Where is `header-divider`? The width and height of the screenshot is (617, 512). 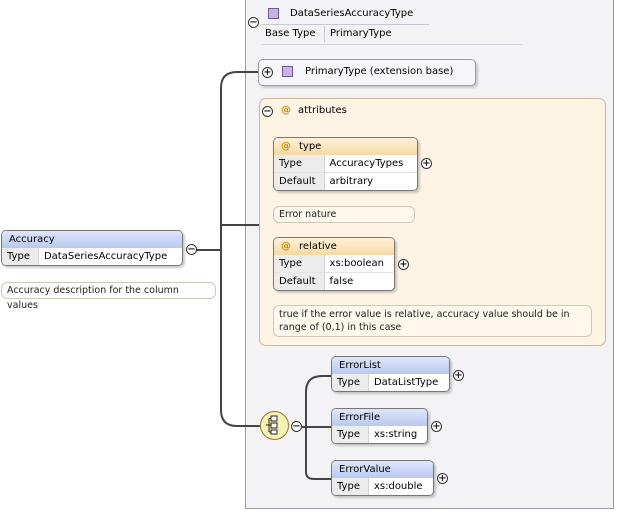
header-divider is located at coordinates (345, 24).